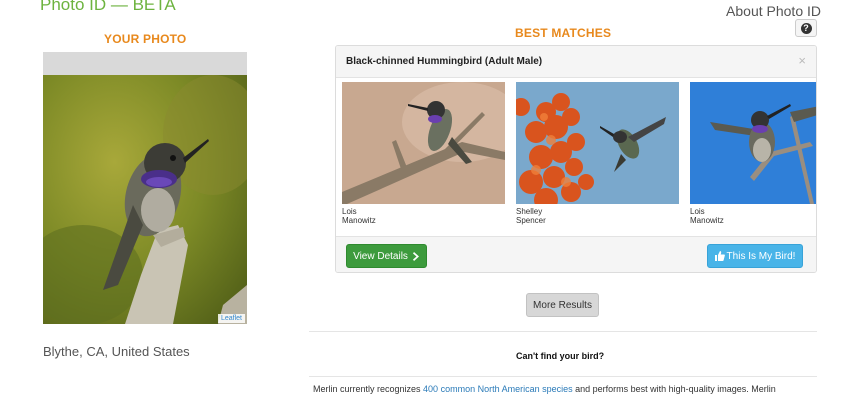 This screenshot has height=400, width=862. Describe the element at coordinates (368, 389) in the screenshot. I see `species-info-prefix: Merlin currently recognizes` at that location.